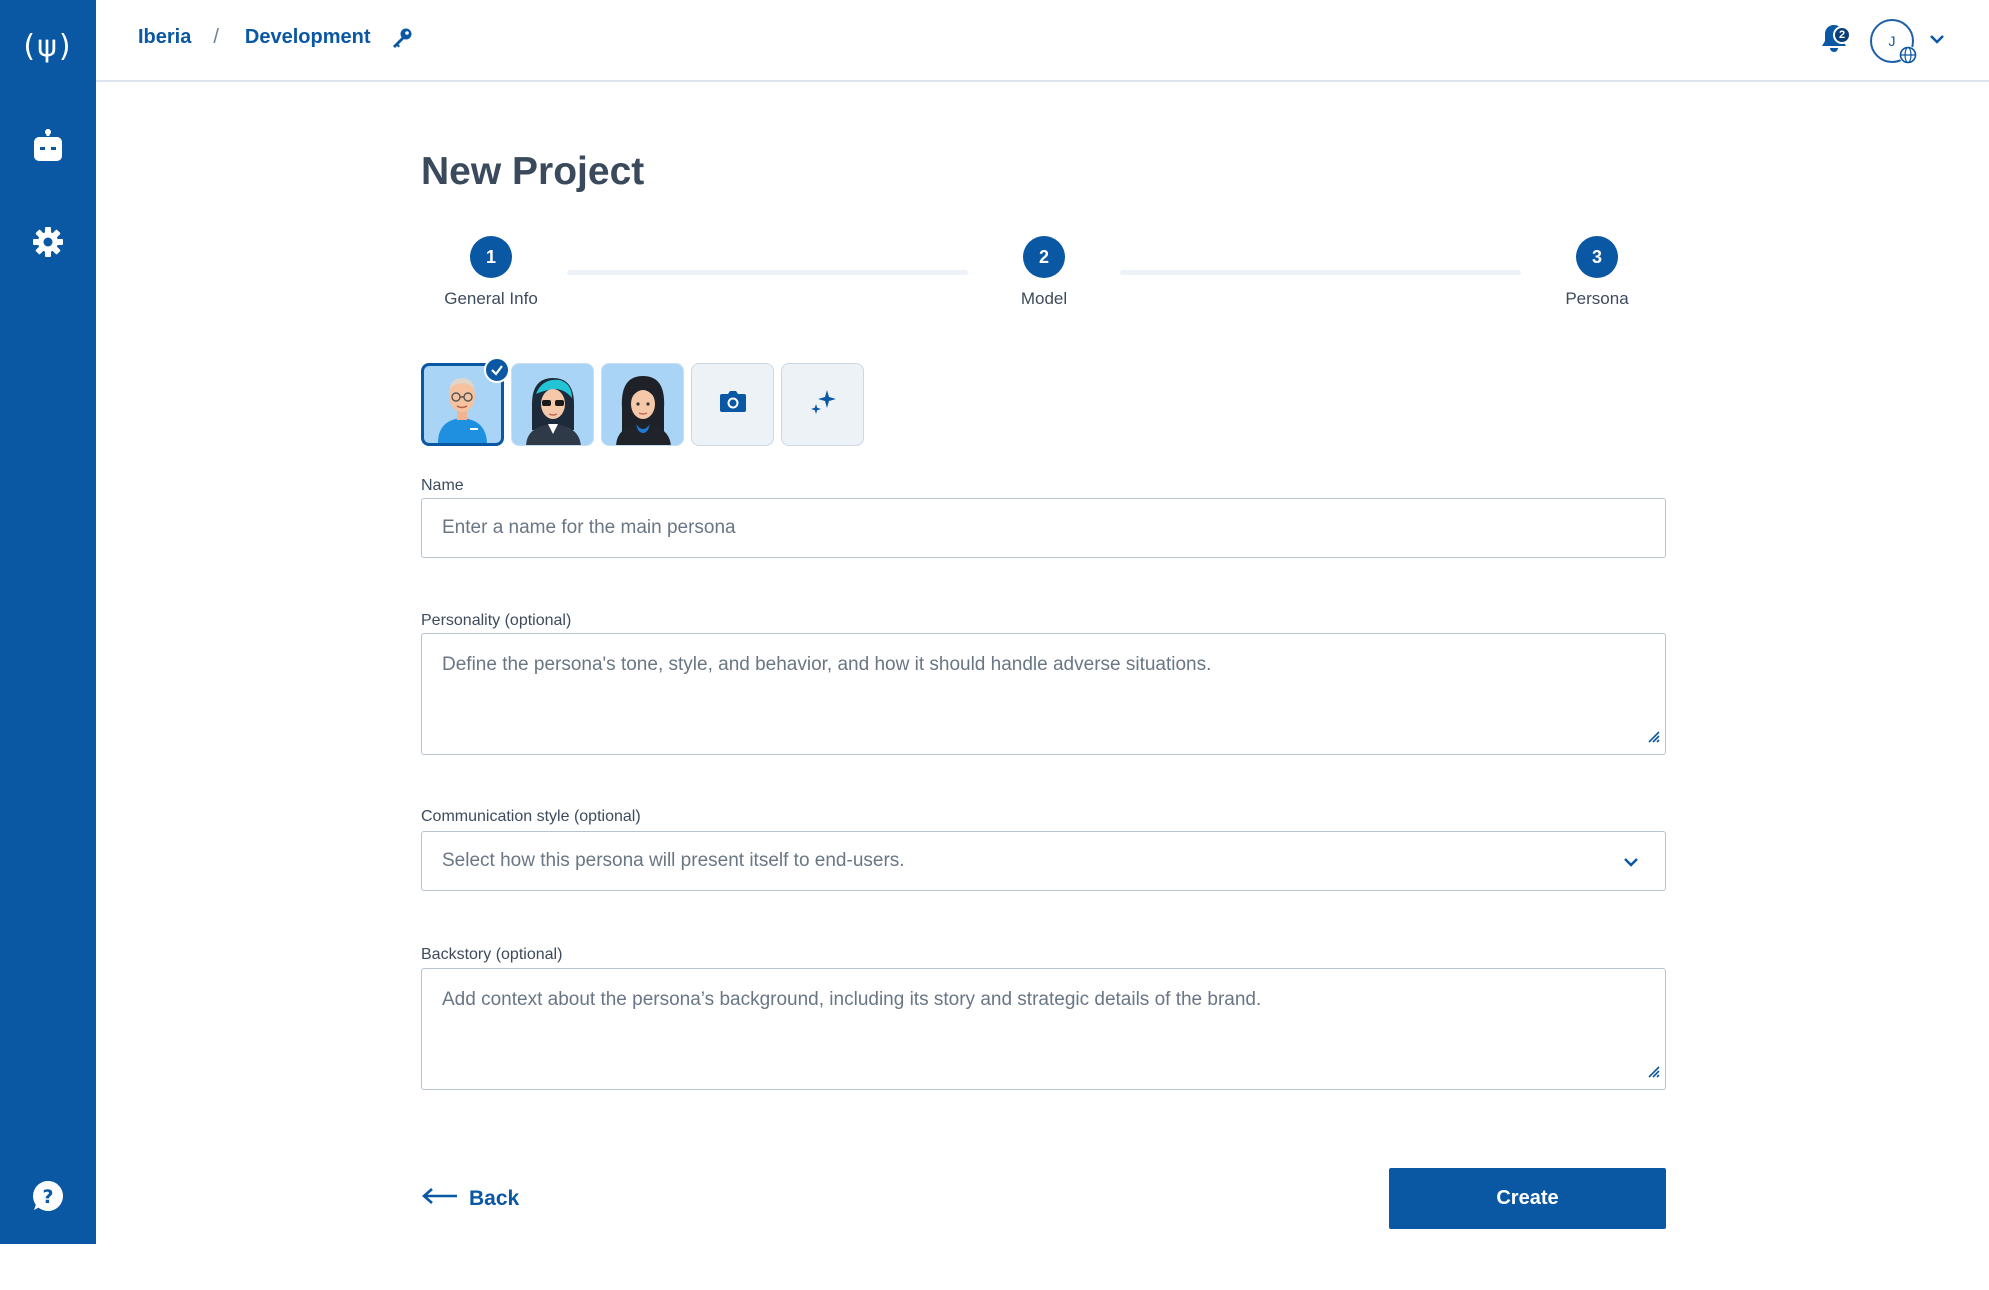  I want to click on create-button: Create, so click(1527, 1198).